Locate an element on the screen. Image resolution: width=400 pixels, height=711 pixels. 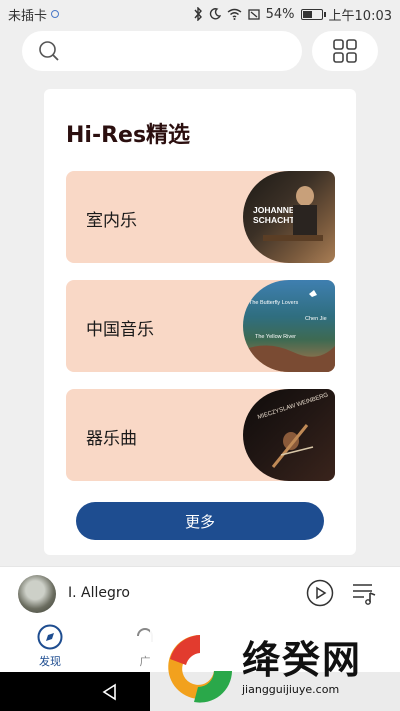
playlist-icon is located at coordinates (364, 593).